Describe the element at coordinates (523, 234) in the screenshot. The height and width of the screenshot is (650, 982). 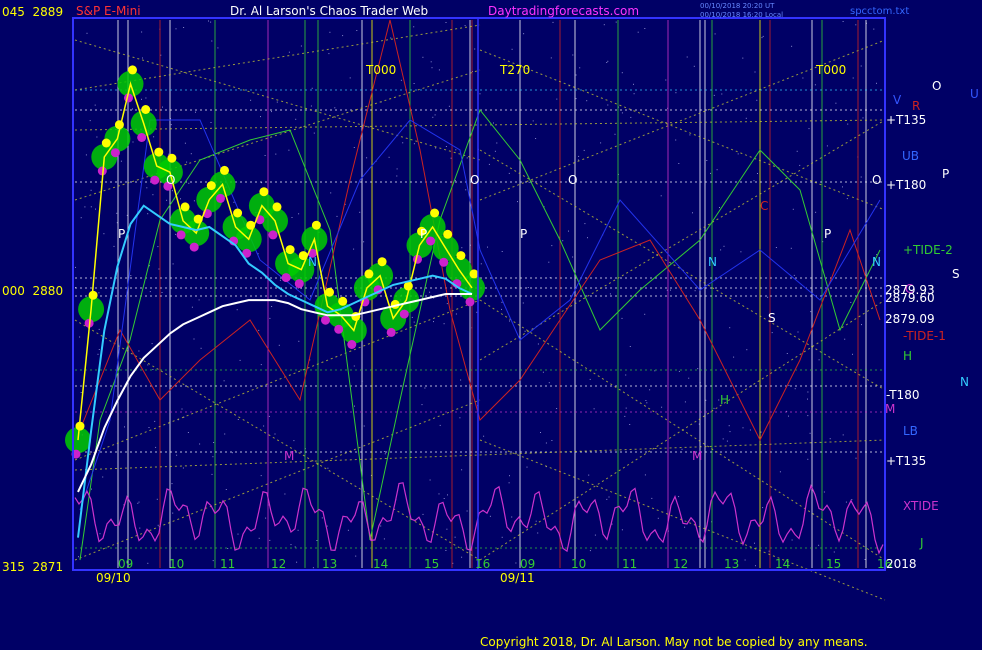
I see `in-chart-label: P` at that location.